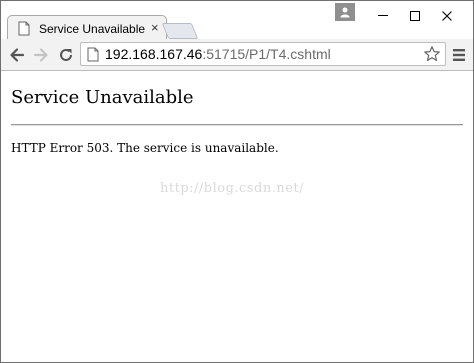 The width and height of the screenshot is (474, 363). What do you see at coordinates (180, 31) in the screenshot?
I see `new-tab-button` at bounding box center [180, 31].